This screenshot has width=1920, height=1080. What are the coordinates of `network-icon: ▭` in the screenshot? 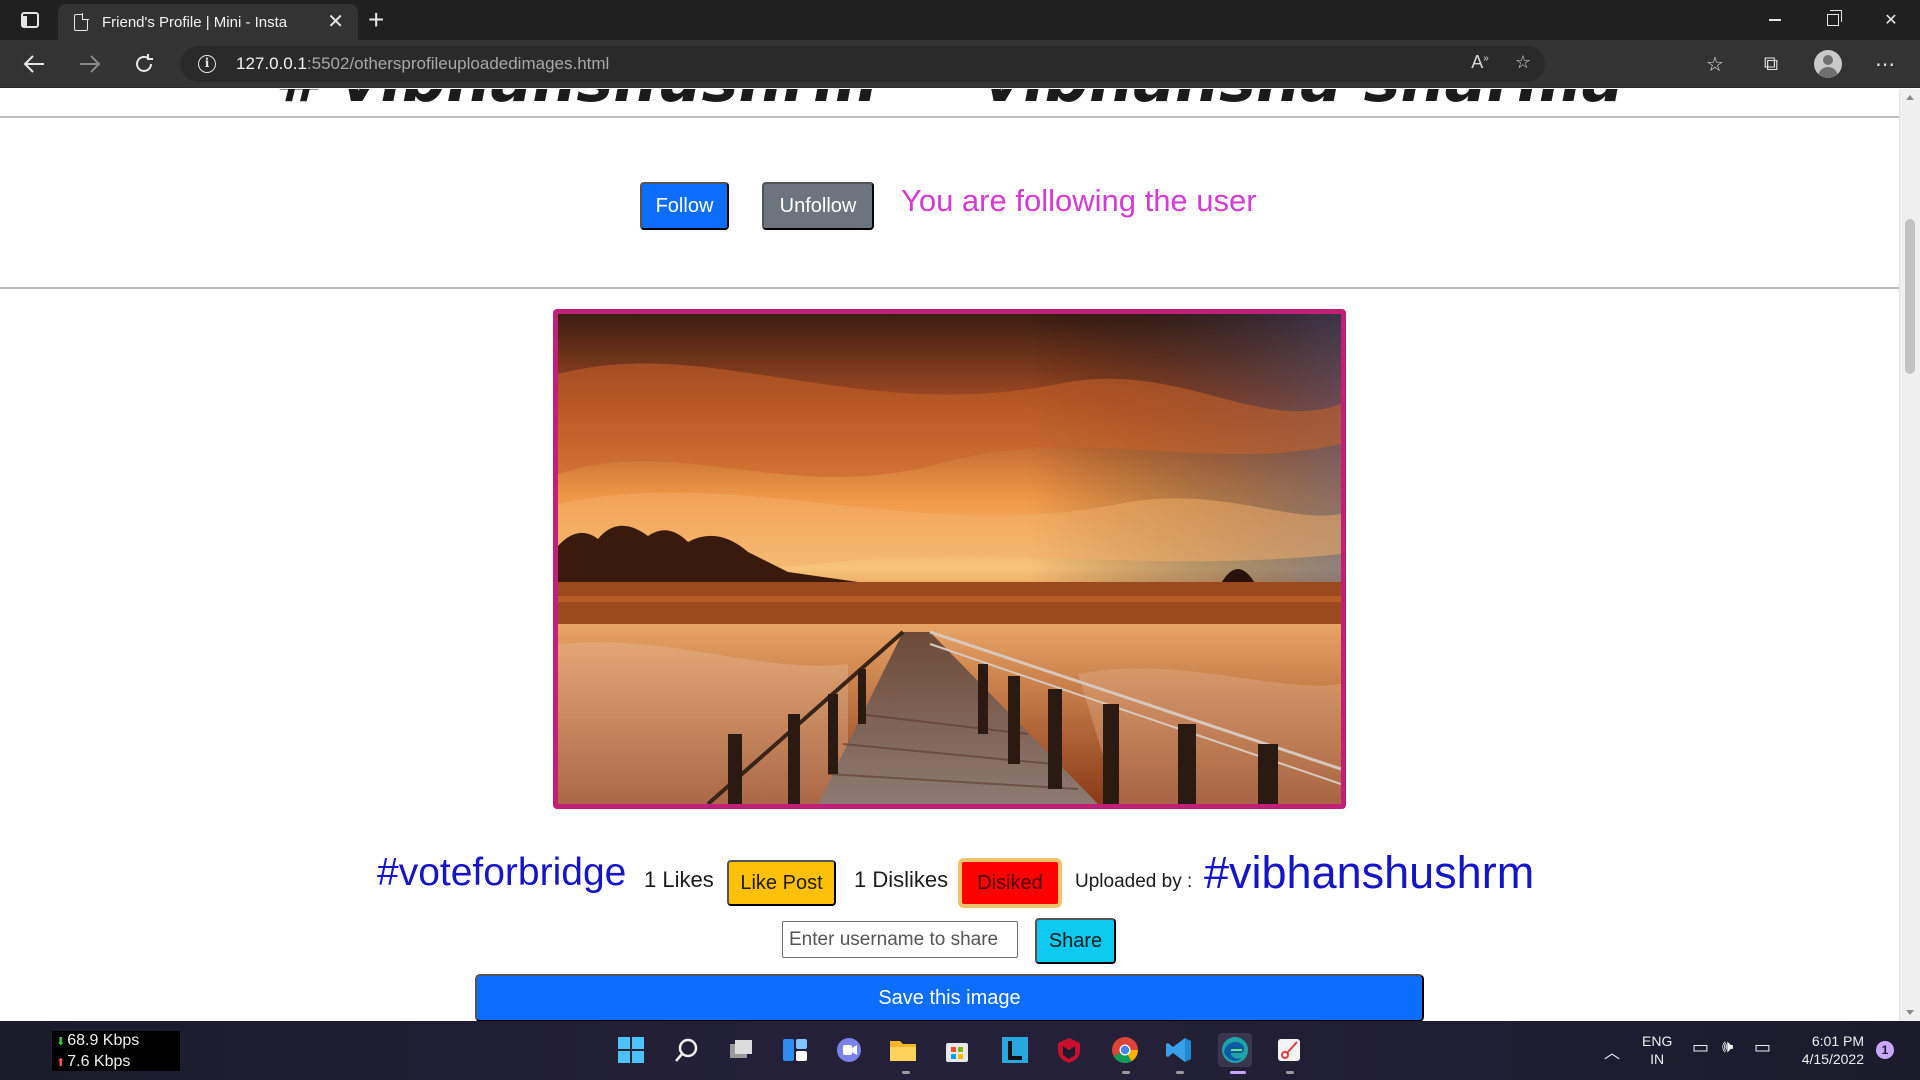 It's located at (1700, 1047).